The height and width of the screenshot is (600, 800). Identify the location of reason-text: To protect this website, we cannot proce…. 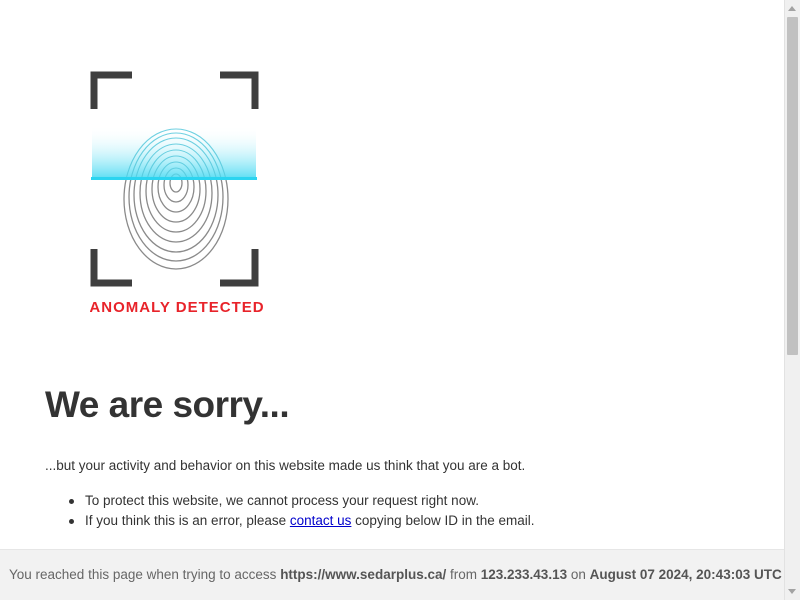
(282, 500).